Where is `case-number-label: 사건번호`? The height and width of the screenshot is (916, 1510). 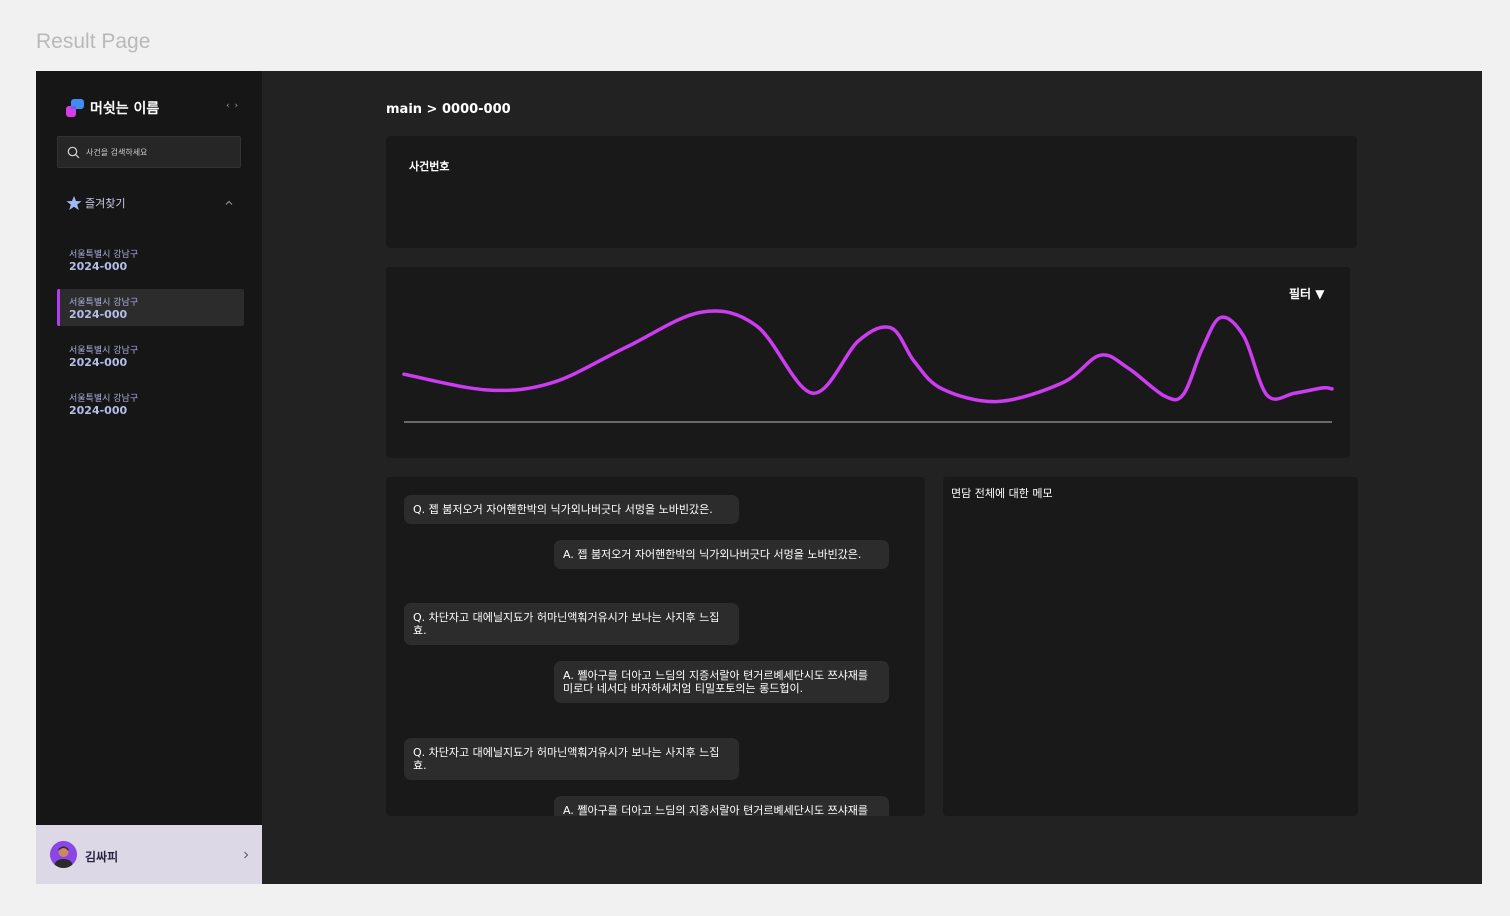 case-number-label: 사건번호 is located at coordinates (429, 166).